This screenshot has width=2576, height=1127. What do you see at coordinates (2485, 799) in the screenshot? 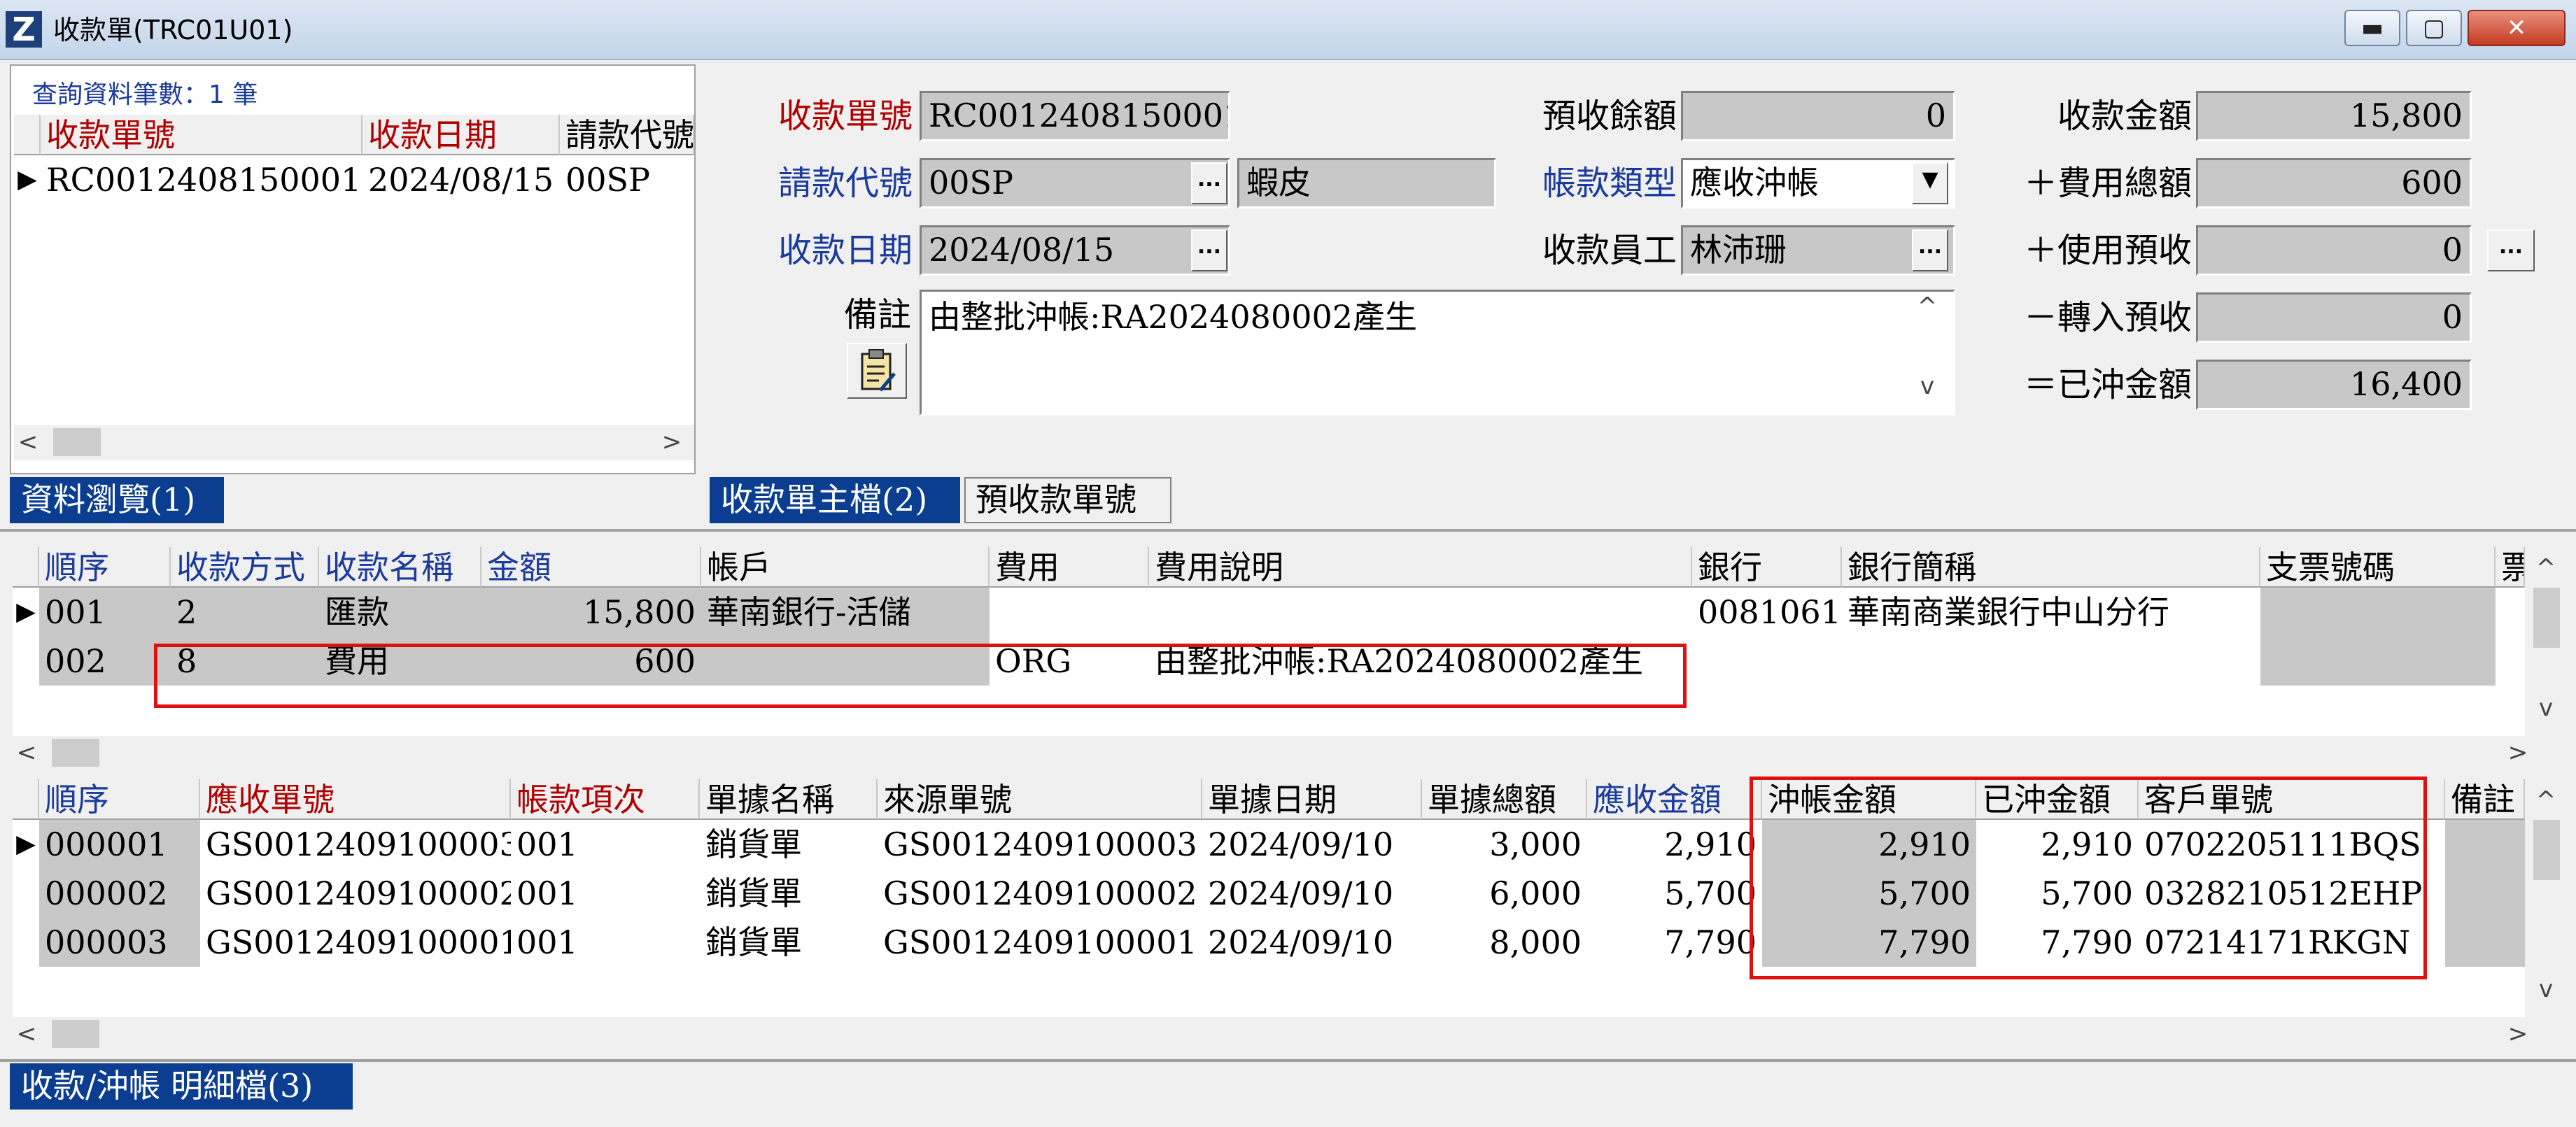
I see `col-remark: 備註` at bounding box center [2485, 799].